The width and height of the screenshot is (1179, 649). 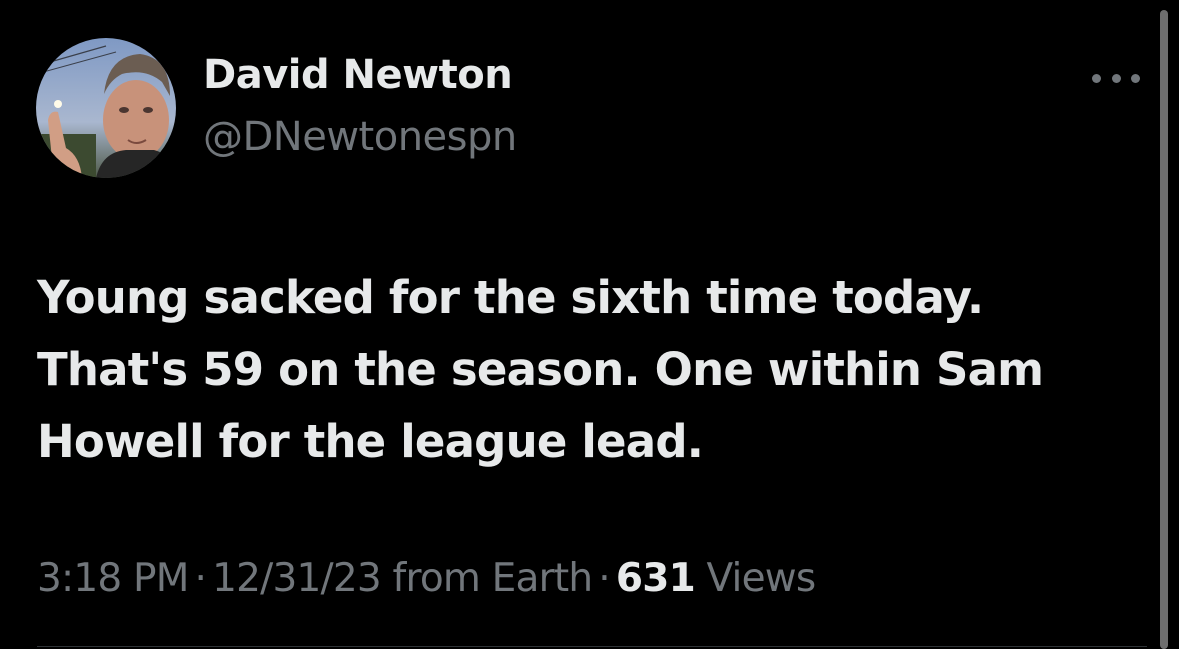 What do you see at coordinates (113, 578) in the screenshot?
I see `tweet-time: 3:18 PM` at bounding box center [113, 578].